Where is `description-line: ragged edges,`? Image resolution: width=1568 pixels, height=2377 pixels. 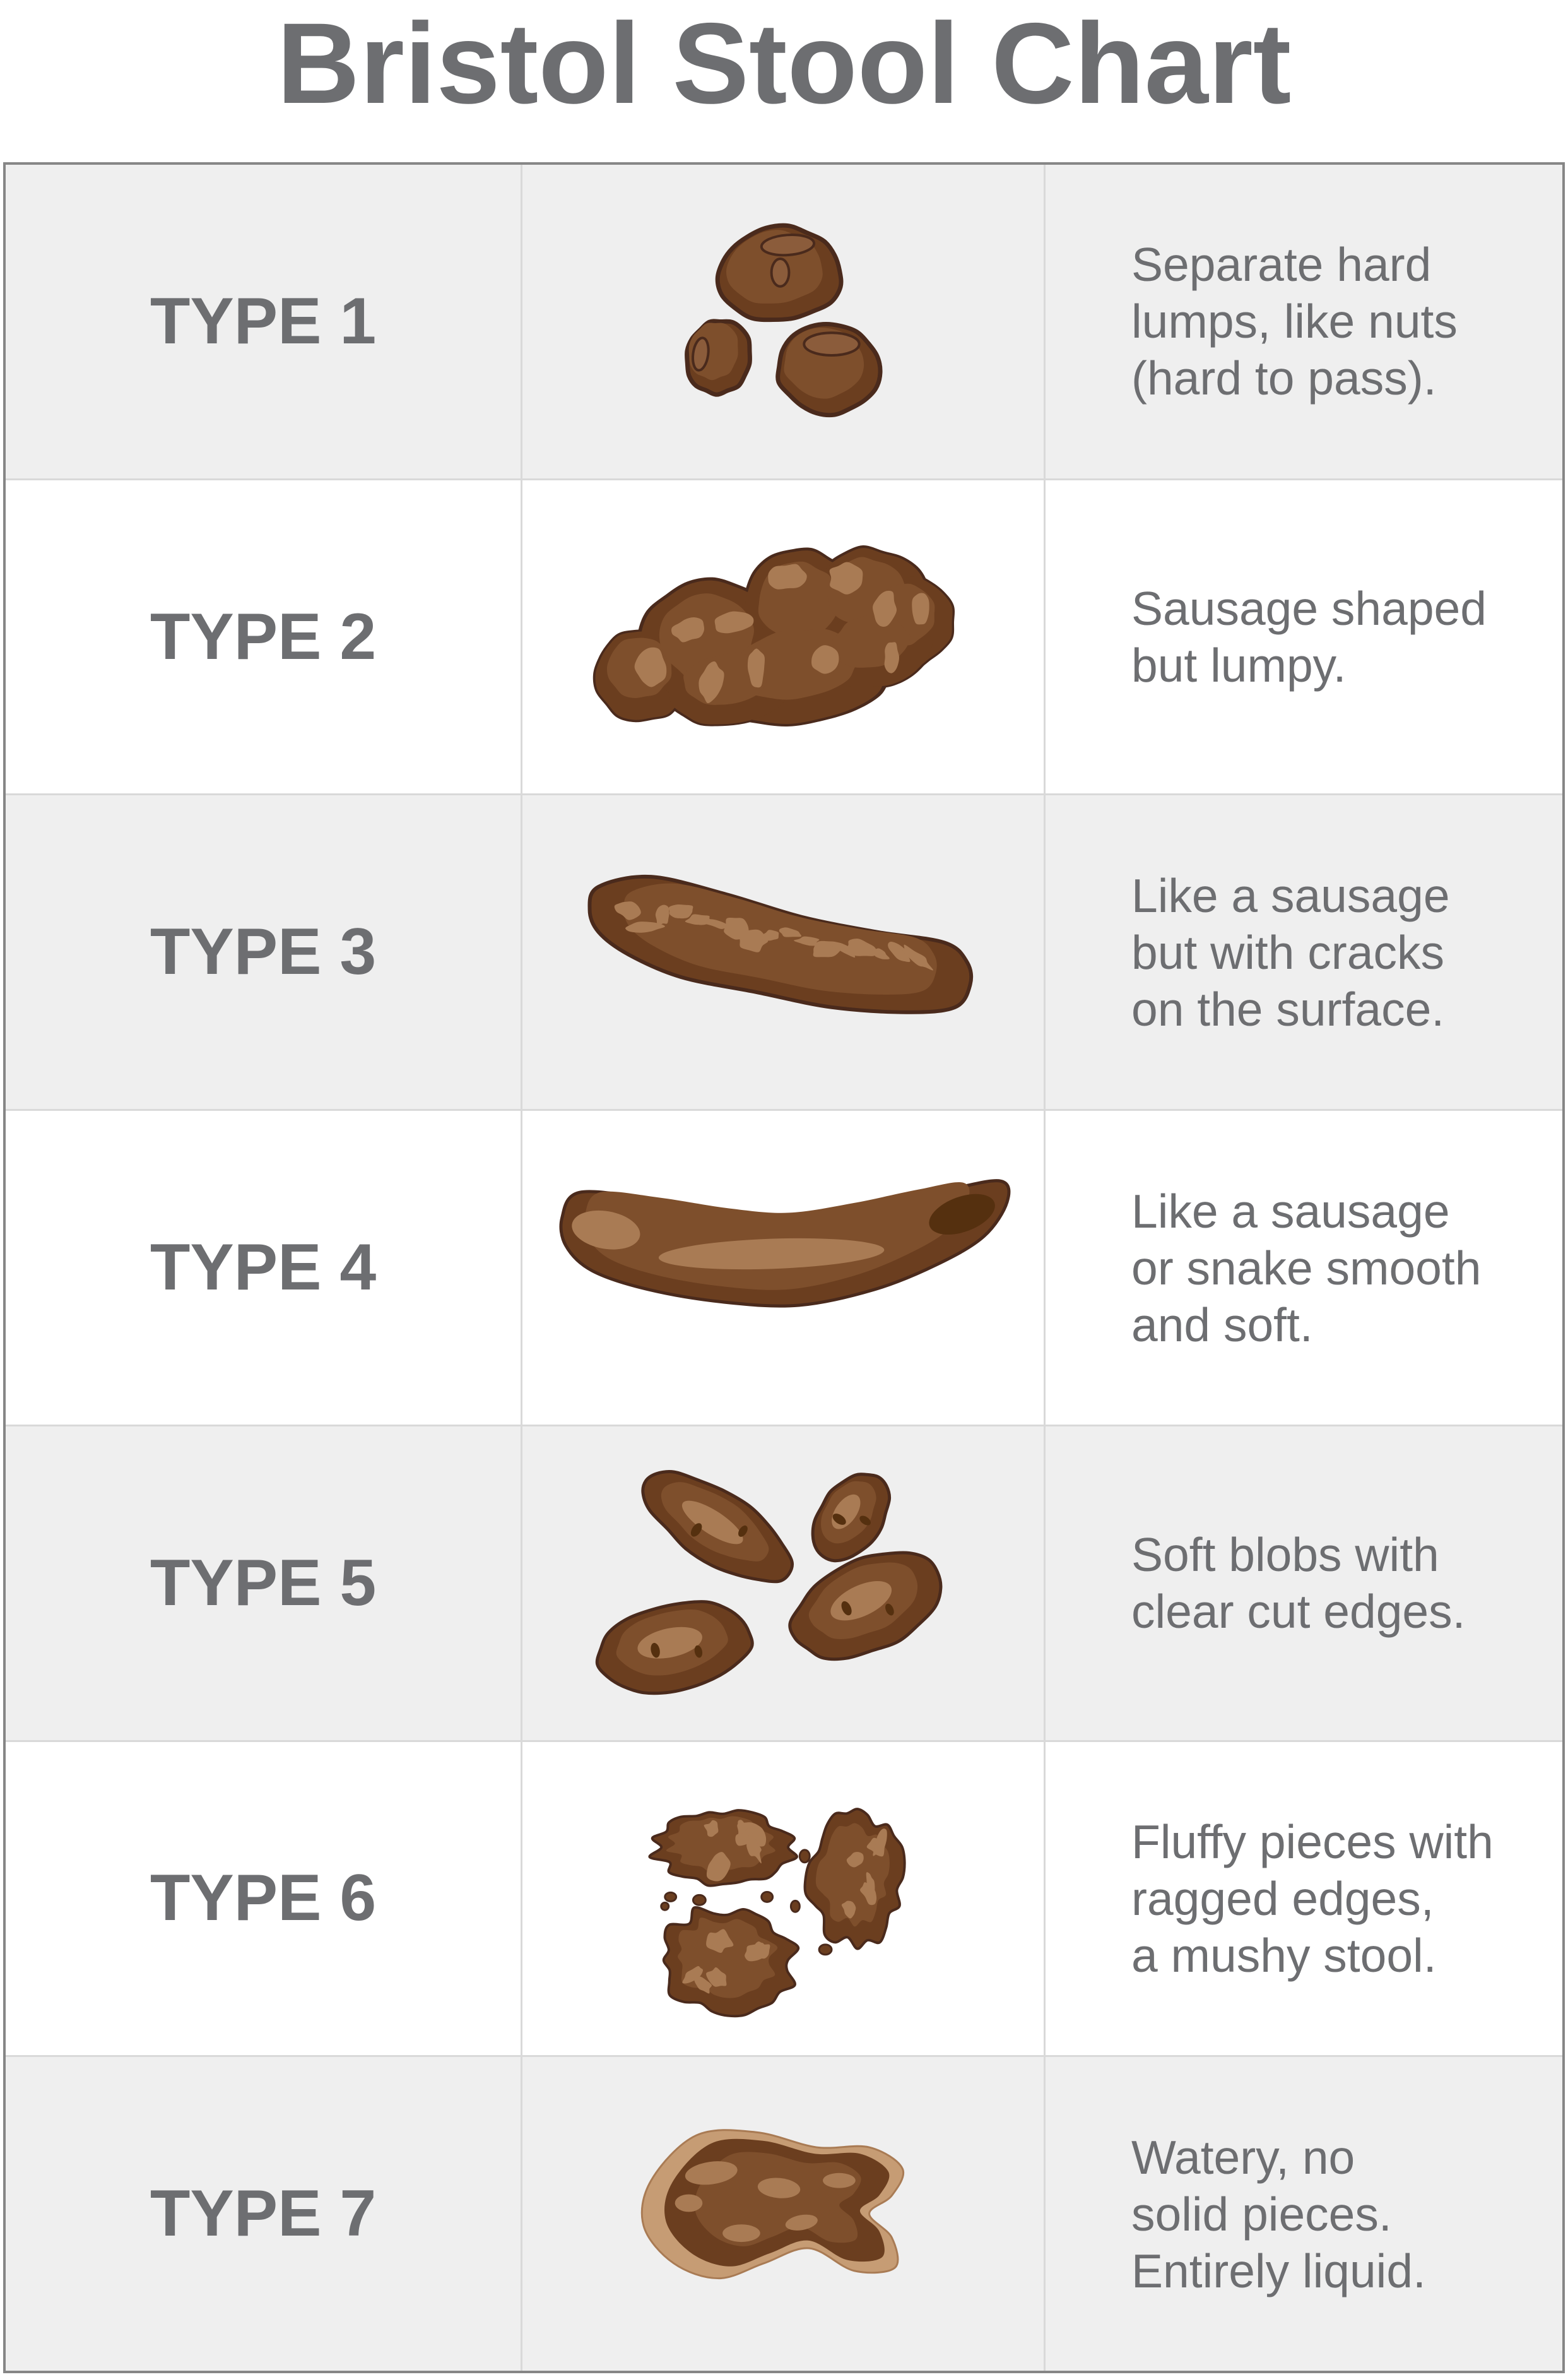
description-line: ragged edges, is located at coordinates (1282, 1898).